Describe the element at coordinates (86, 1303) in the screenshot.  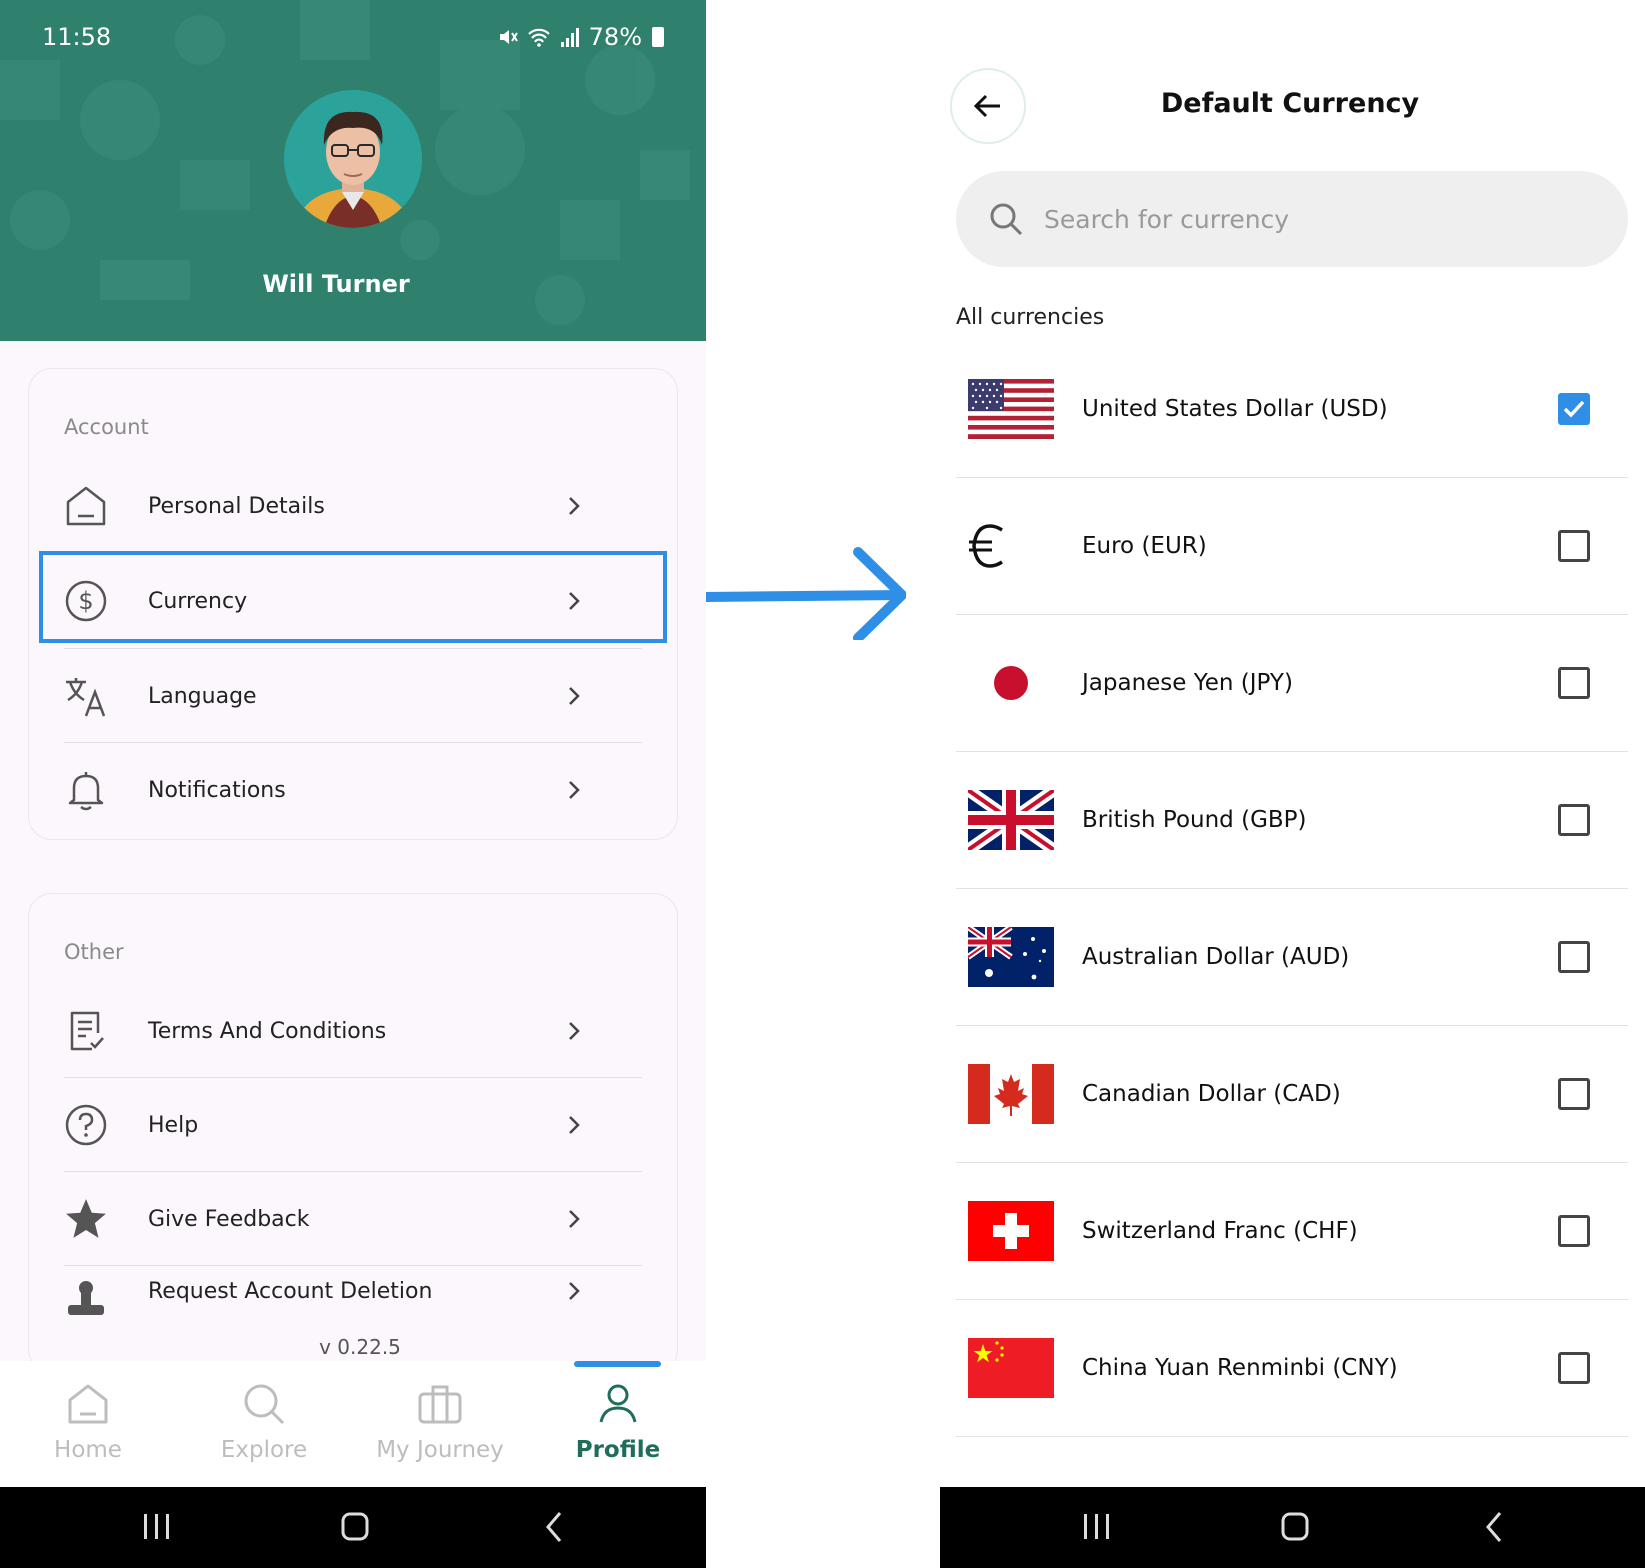
I see `stamp-icon` at that location.